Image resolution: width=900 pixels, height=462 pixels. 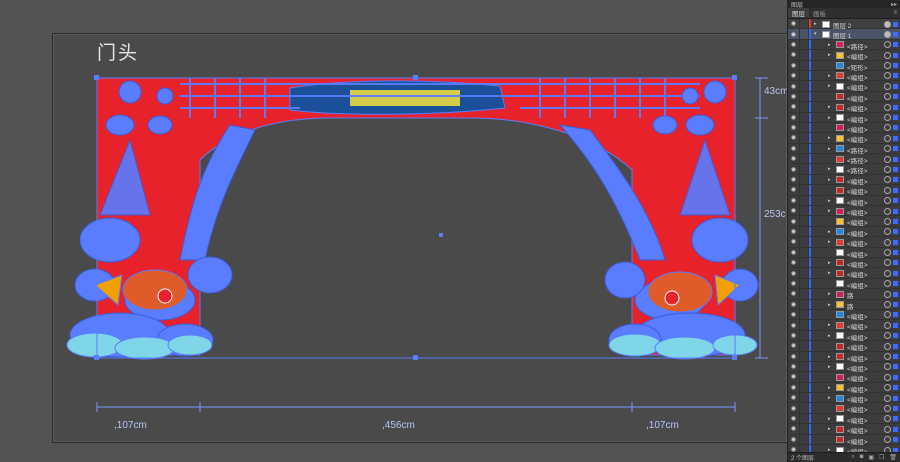 What do you see at coordinates (893, 457) in the screenshot?
I see `delete-layer-icon: 🗑` at bounding box center [893, 457].